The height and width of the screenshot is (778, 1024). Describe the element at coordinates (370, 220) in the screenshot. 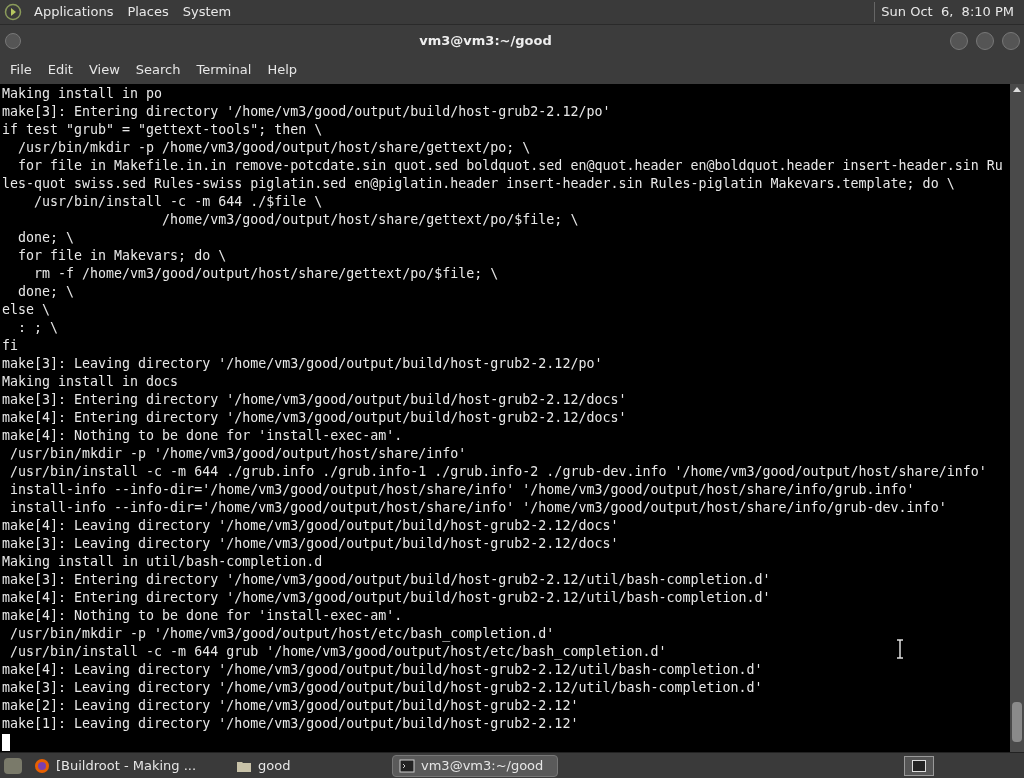

I see `terminal-line: /home/vm3/good/output/host/share/gettext/po/$file; \` at that location.